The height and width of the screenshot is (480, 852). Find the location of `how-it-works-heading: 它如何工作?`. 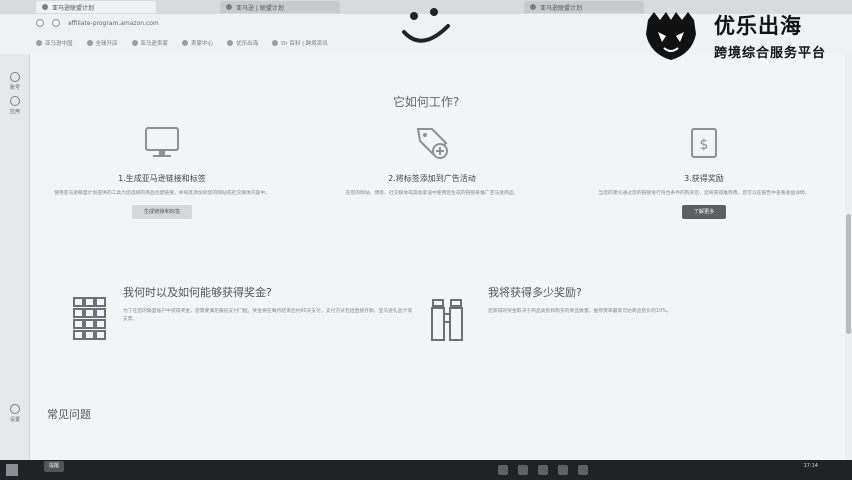

how-it-works-heading: 它如何工作? is located at coordinates (426, 102).